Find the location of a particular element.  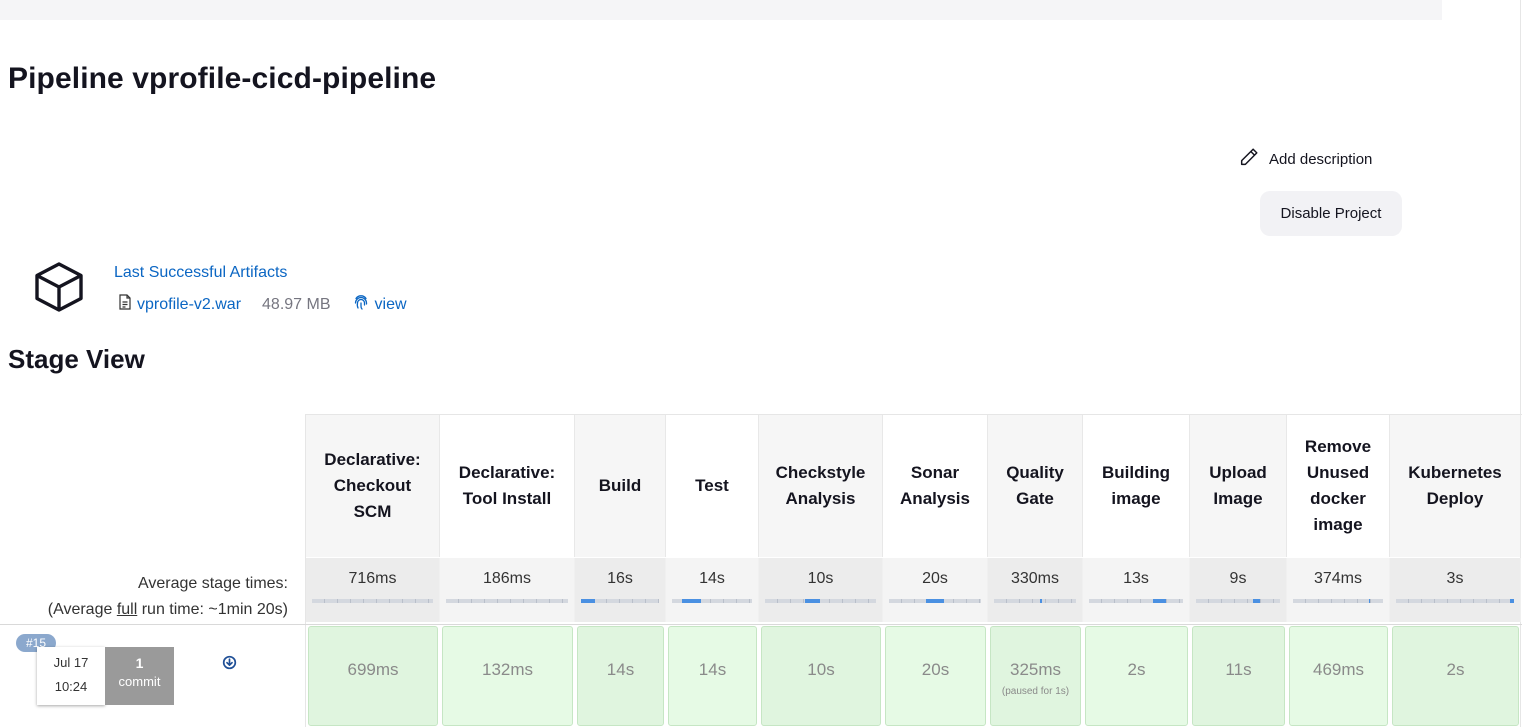

stage-view-title: Stage View is located at coordinates (76, 359).